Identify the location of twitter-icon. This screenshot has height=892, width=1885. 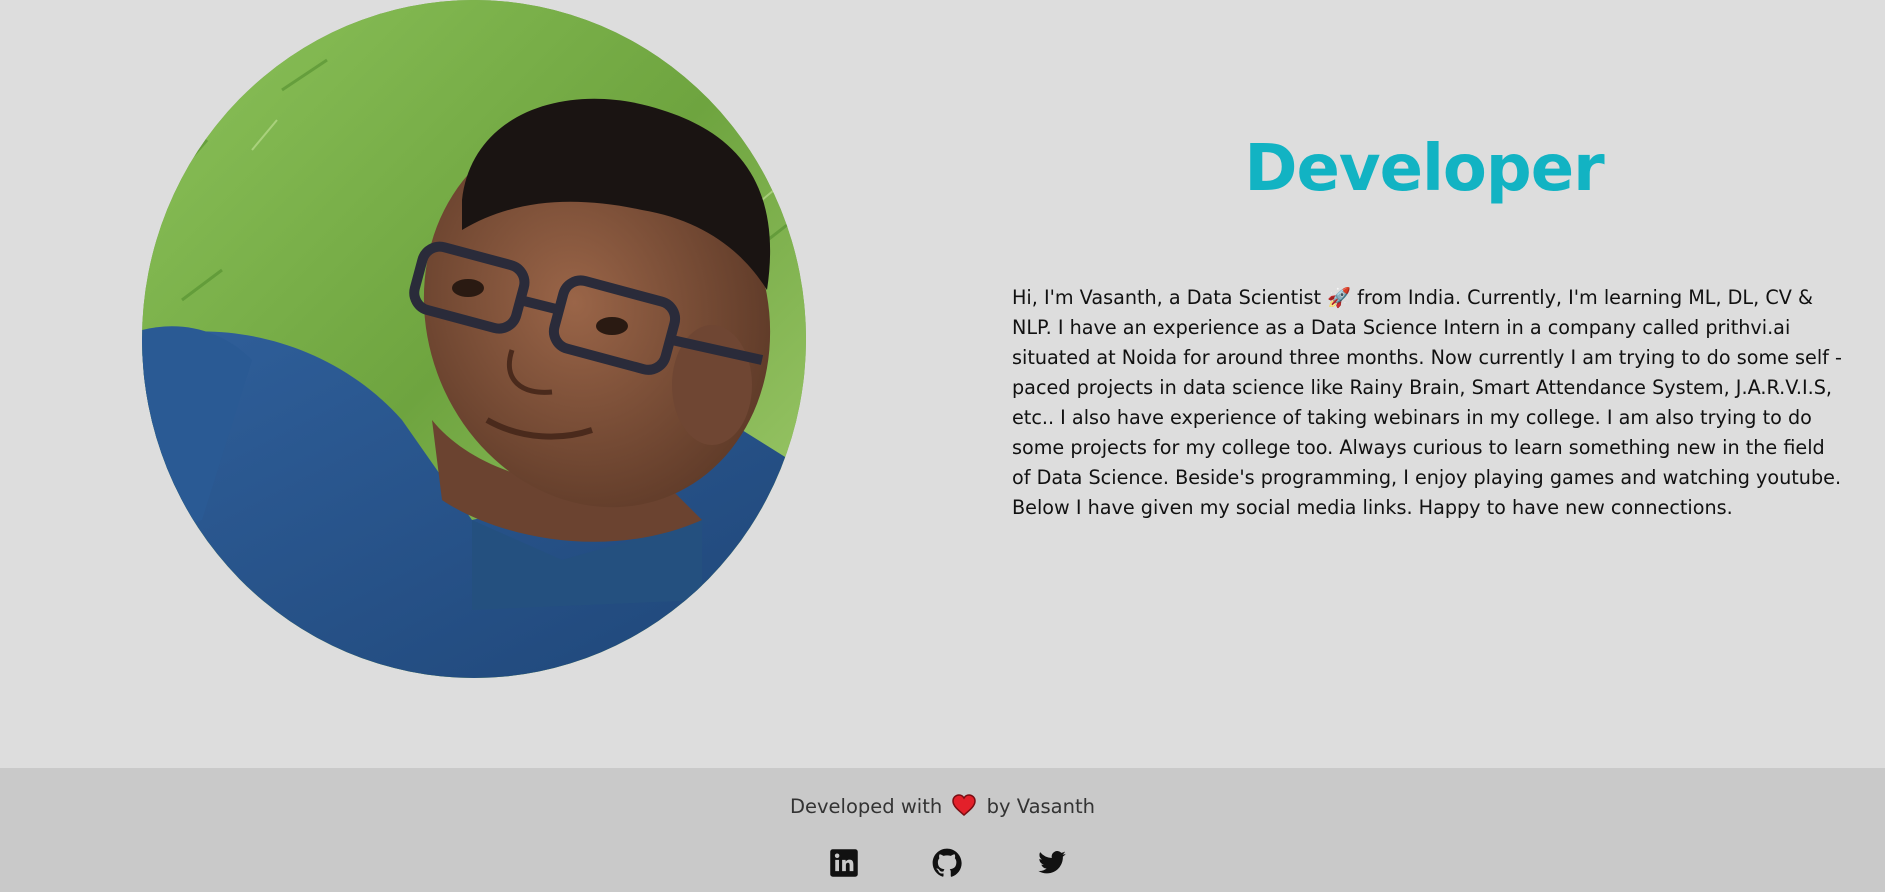
(1052, 863).